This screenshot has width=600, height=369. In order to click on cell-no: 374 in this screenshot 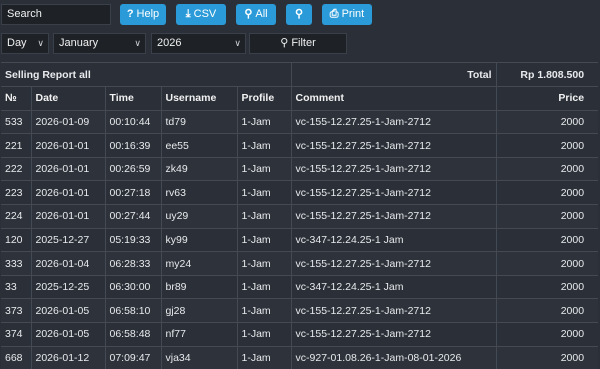, I will do `click(16, 334)`.